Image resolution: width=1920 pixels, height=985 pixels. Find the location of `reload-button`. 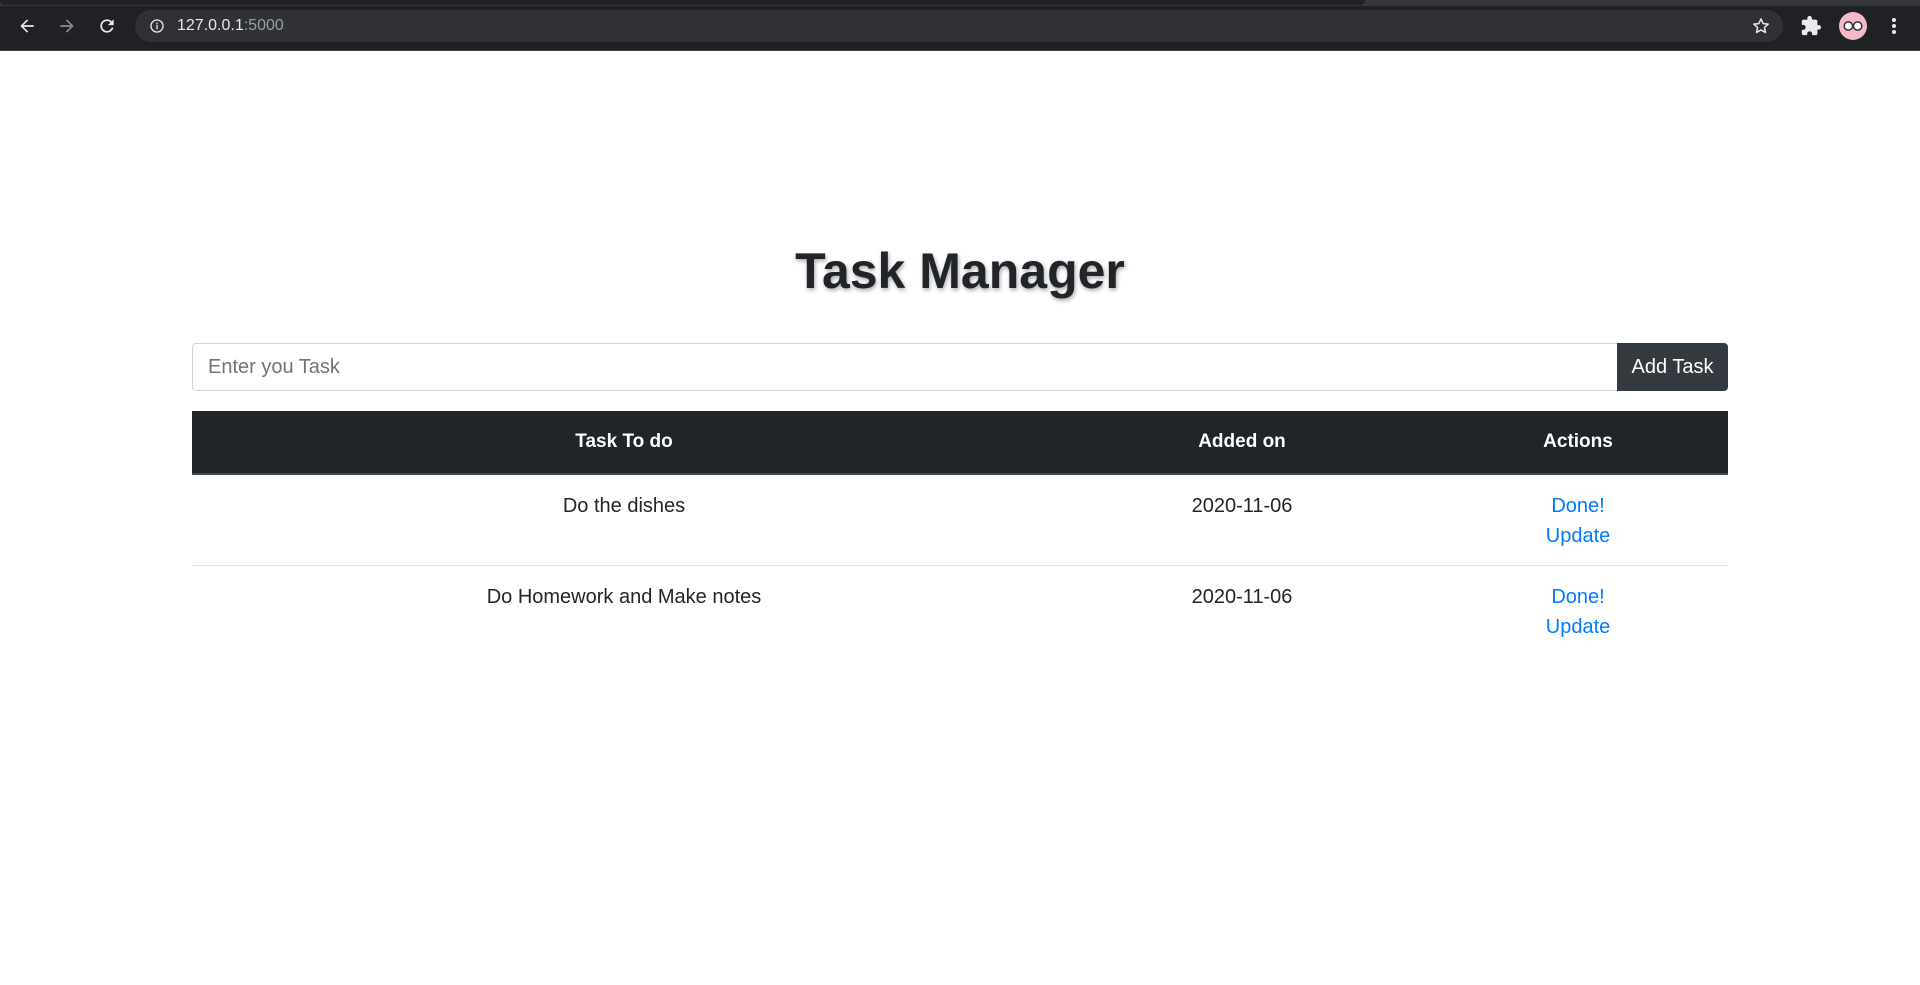

reload-button is located at coordinates (107, 26).